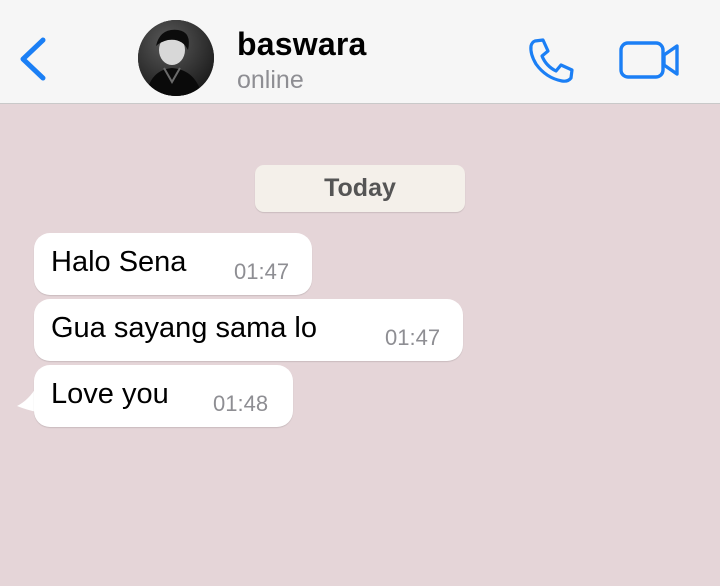 Image resolution: width=720 pixels, height=586 pixels. I want to click on contact-status: online, so click(270, 80).